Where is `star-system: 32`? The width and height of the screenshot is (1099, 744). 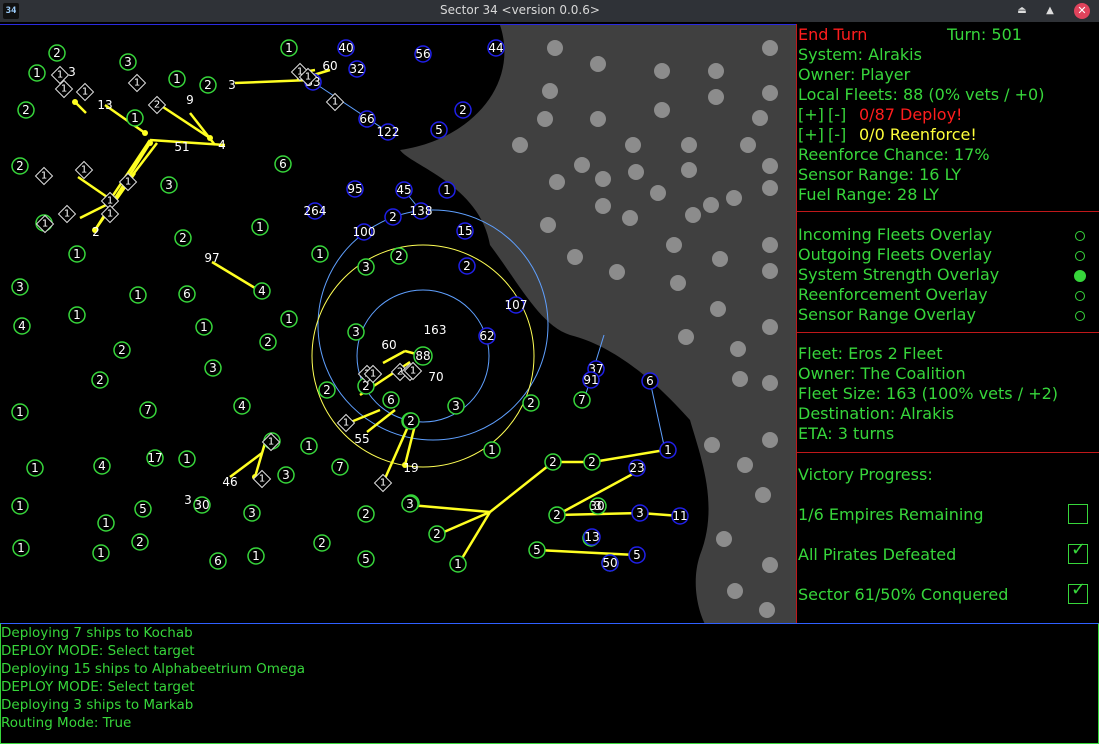
star-system: 32 is located at coordinates (357, 69).